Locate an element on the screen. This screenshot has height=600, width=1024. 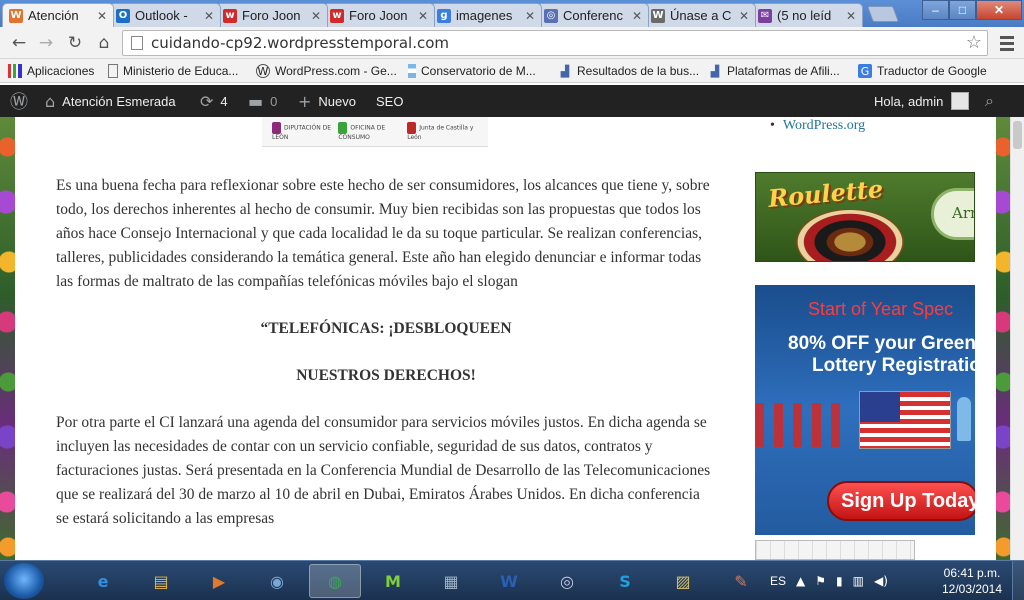
logo-oficina-consumo: OFICINA DE CONSUMO is located at coordinates (372, 131).